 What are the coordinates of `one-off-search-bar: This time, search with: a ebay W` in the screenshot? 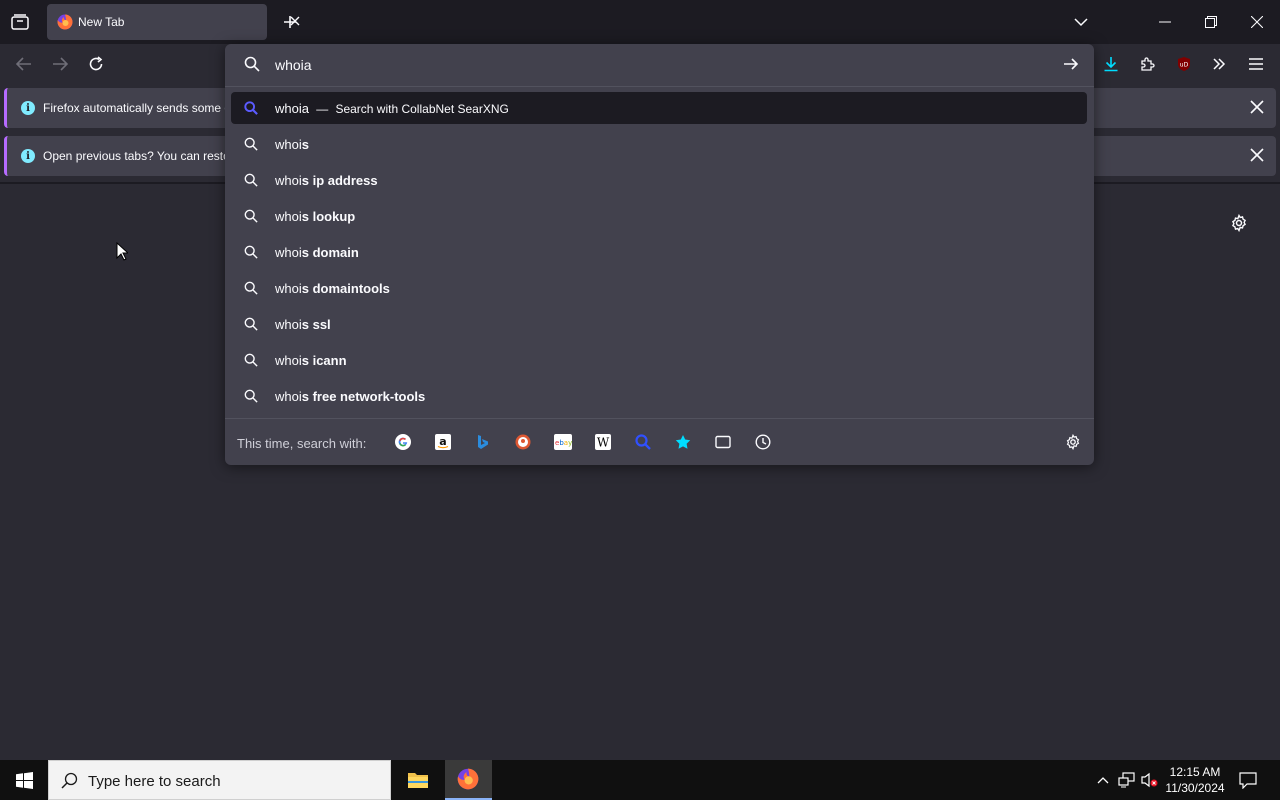 It's located at (659, 441).